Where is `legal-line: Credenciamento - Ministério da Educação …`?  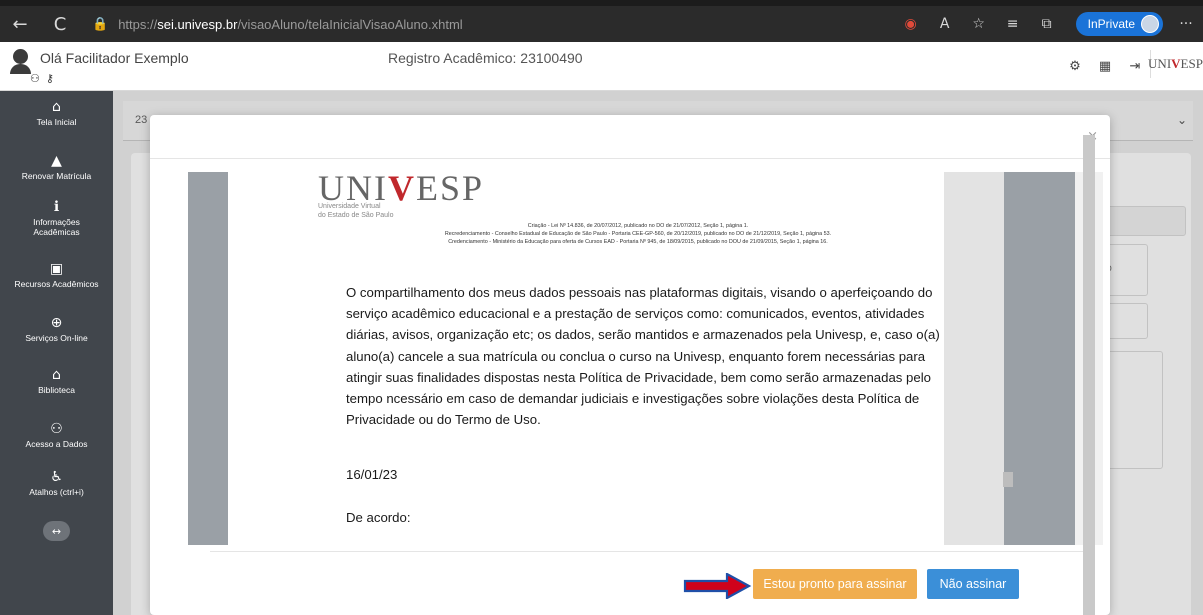
legal-line: Credenciamento - Ministério da Educação … is located at coordinates (638, 242).